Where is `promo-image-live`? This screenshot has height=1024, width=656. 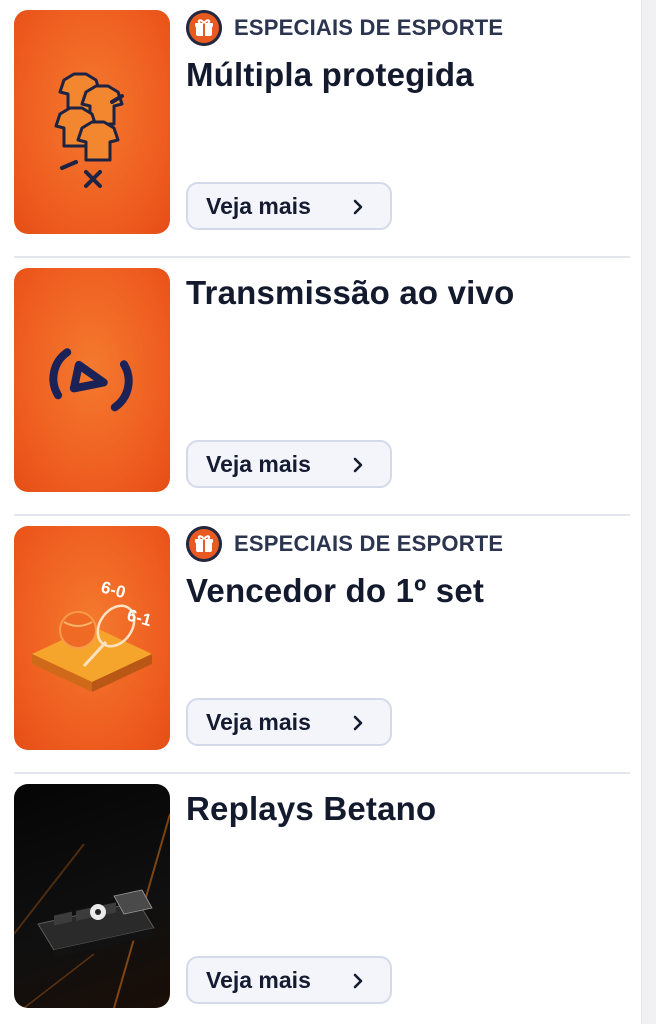 promo-image-live is located at coordinates (92, 380).